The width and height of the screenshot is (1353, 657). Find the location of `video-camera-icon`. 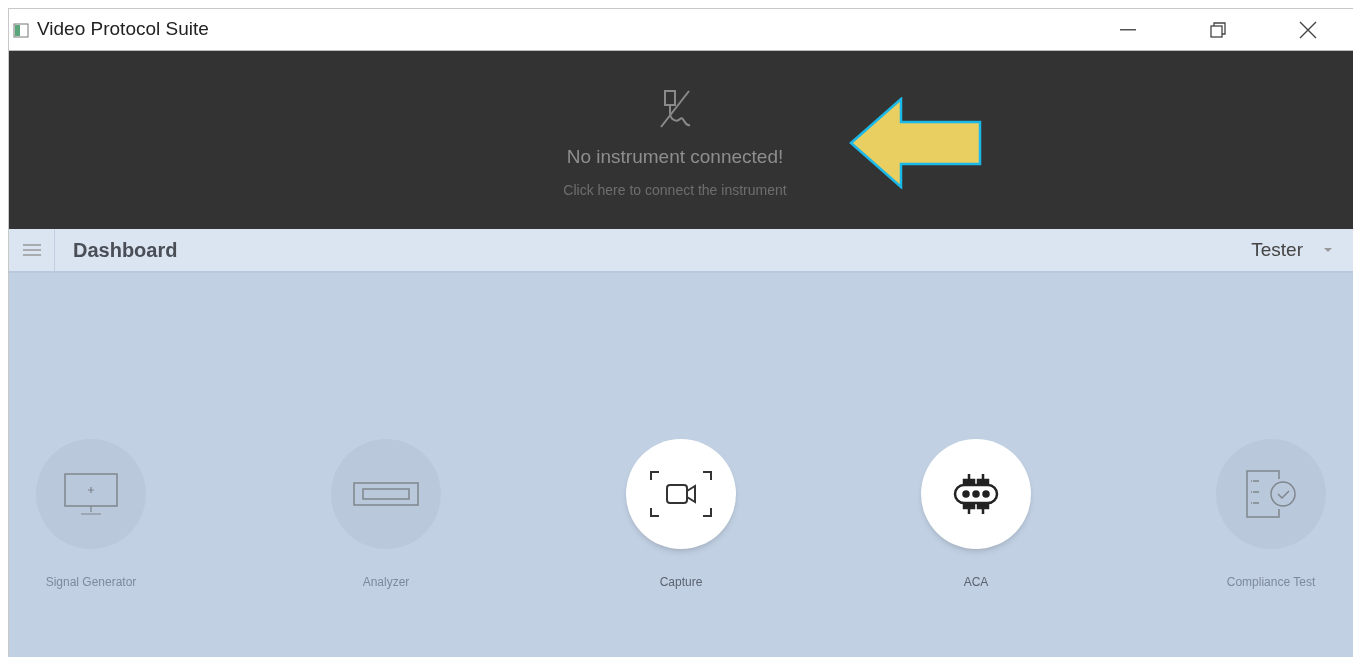

video-camera-icon is located at coordinates (681, 494).